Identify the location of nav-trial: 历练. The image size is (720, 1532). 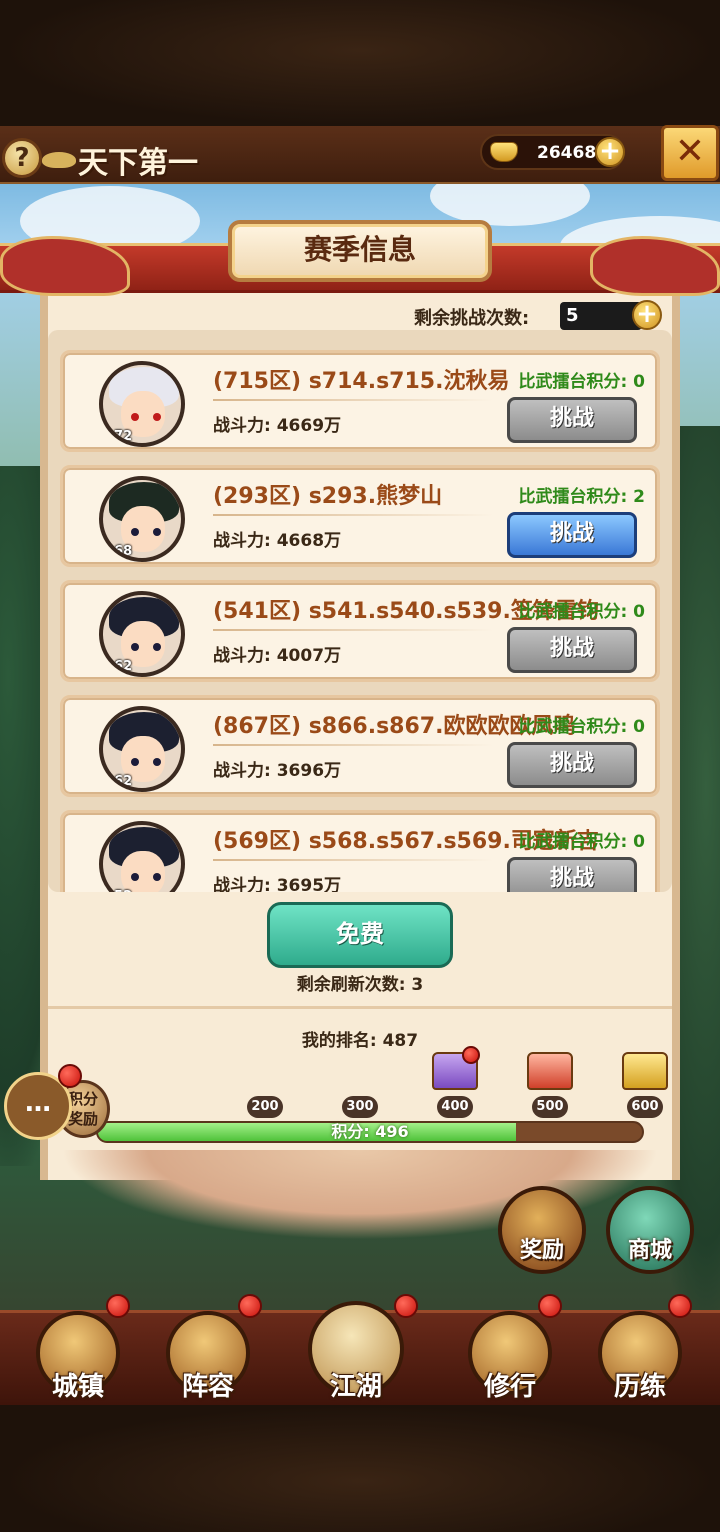
(640, 1355).